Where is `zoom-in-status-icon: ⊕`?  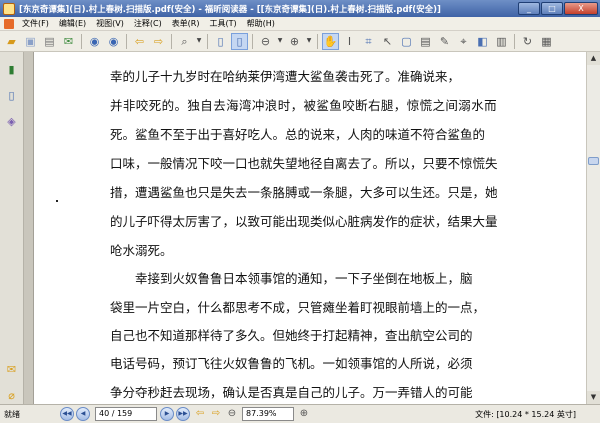
zoom-in-status-icon: ⊕ is located at coordinates (304, 414).